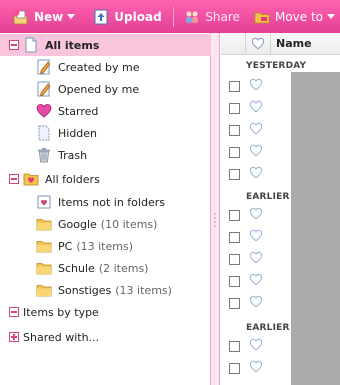  Describe the element at coordinates (99, 89) in the screenshot. I see `opened-by-me-label: Opened by me` at that location.